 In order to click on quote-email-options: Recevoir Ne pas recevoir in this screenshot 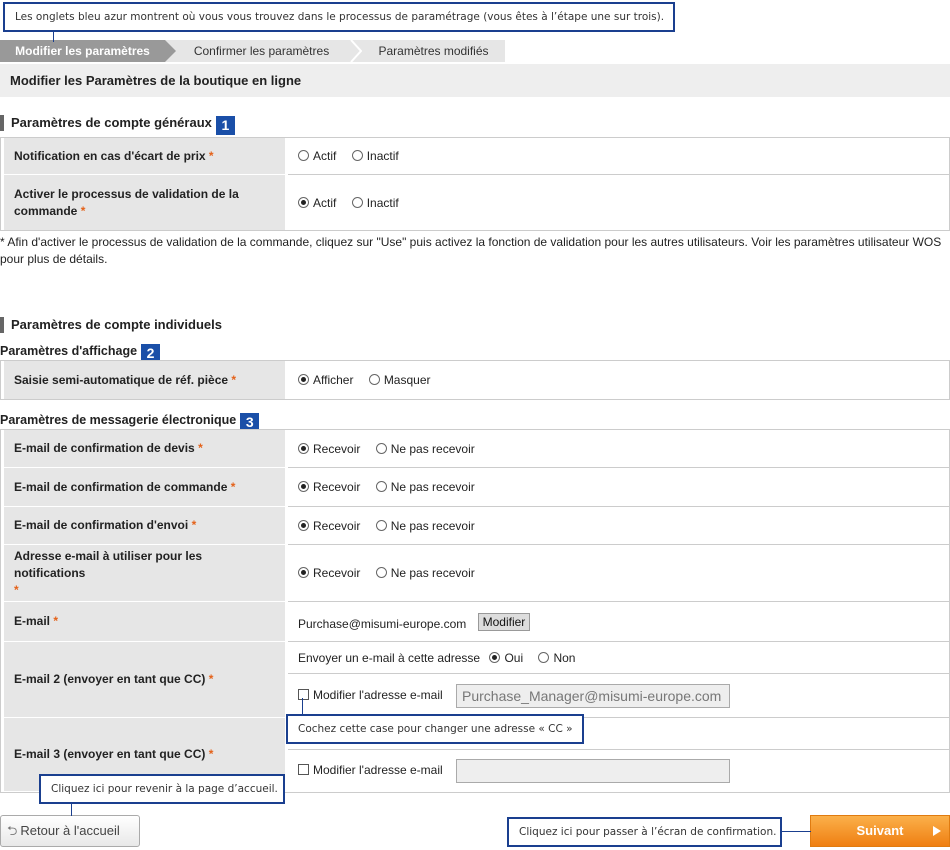, I will do `click(618, 449)`.